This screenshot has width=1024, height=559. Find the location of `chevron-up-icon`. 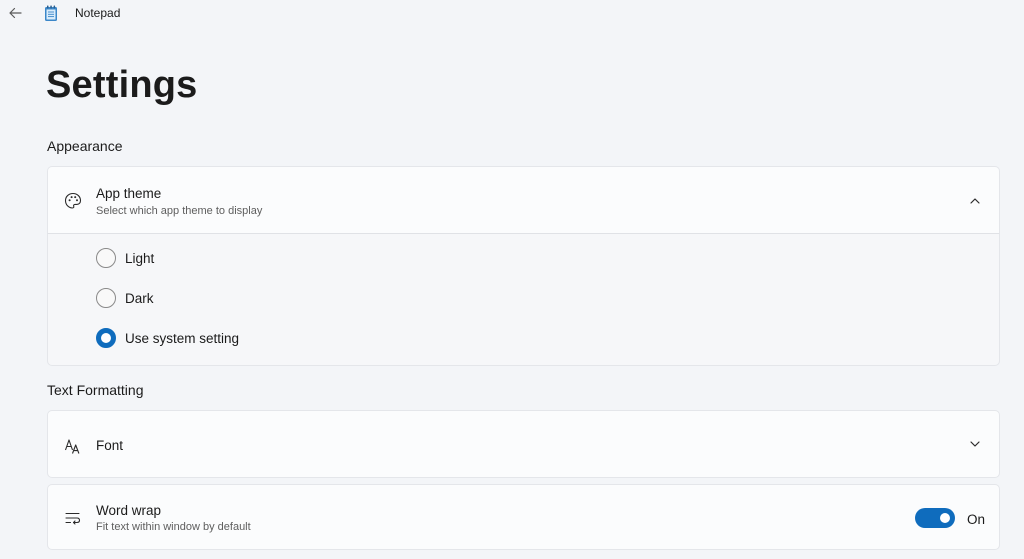

chevron-up-icon is located at coordinates (975, 201).